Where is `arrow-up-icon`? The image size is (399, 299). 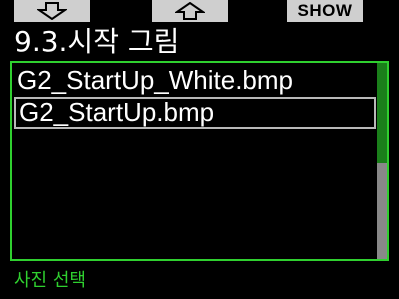 arrow-up-icon is located at coordinates (190, 11).